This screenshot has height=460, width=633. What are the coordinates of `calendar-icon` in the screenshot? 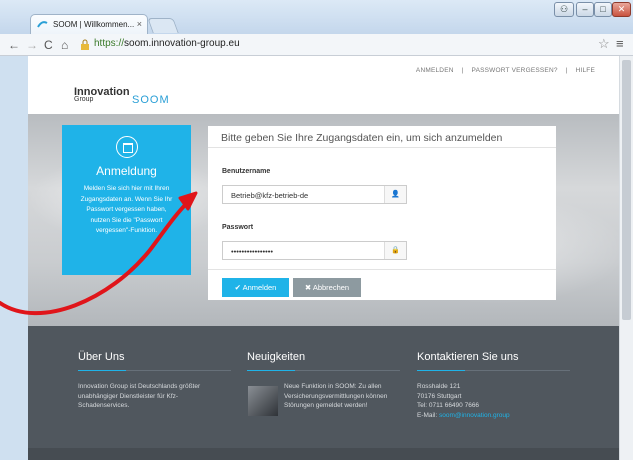 It's located at (126, 147).